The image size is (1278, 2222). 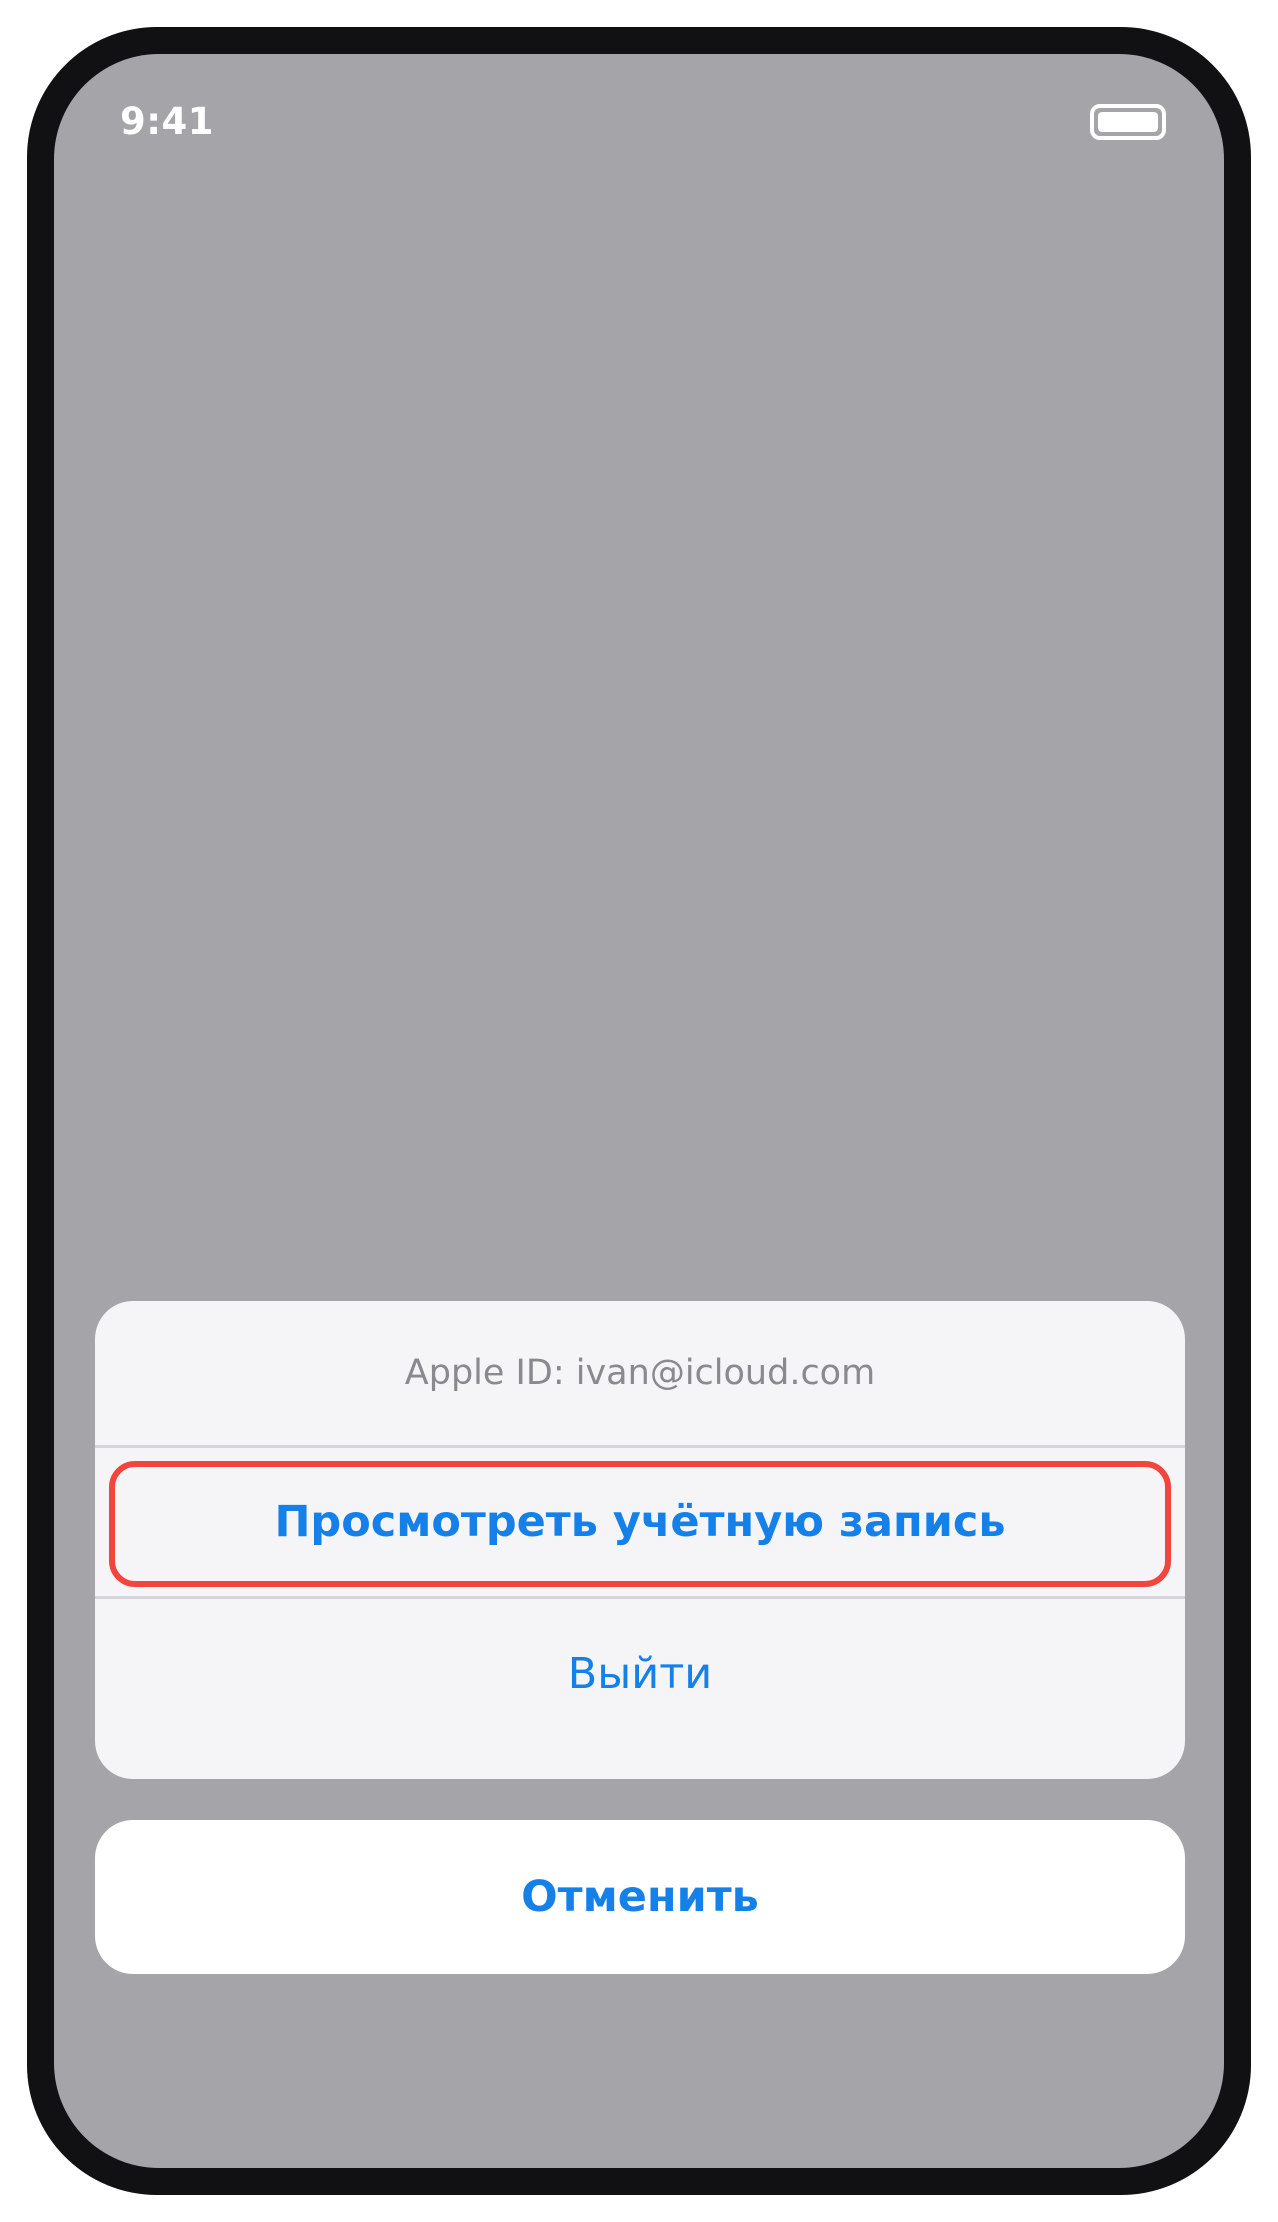 I want to click on cancel-button: Отменить, so click(x=640, y=1897).